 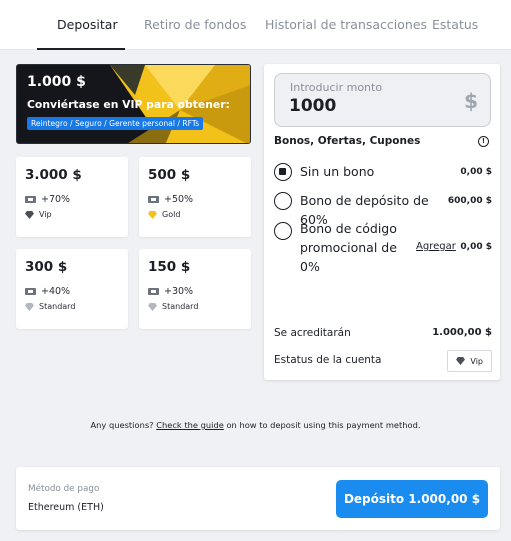 What do you see at coordinates (283, 201) in the screenshot?
I see `radio-deposit-bonus` at bounding box center [283, 201].